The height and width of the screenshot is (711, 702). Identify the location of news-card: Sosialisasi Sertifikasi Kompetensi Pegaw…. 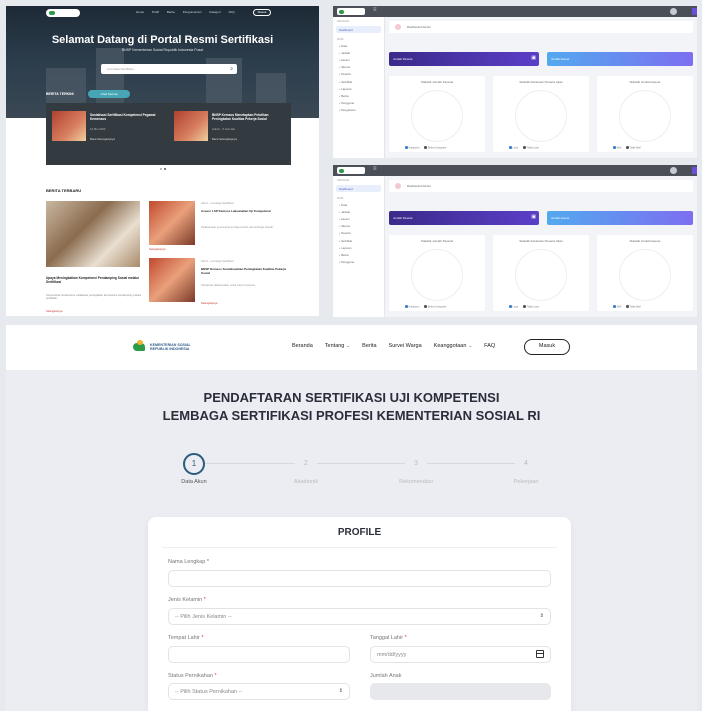
(108, 134).